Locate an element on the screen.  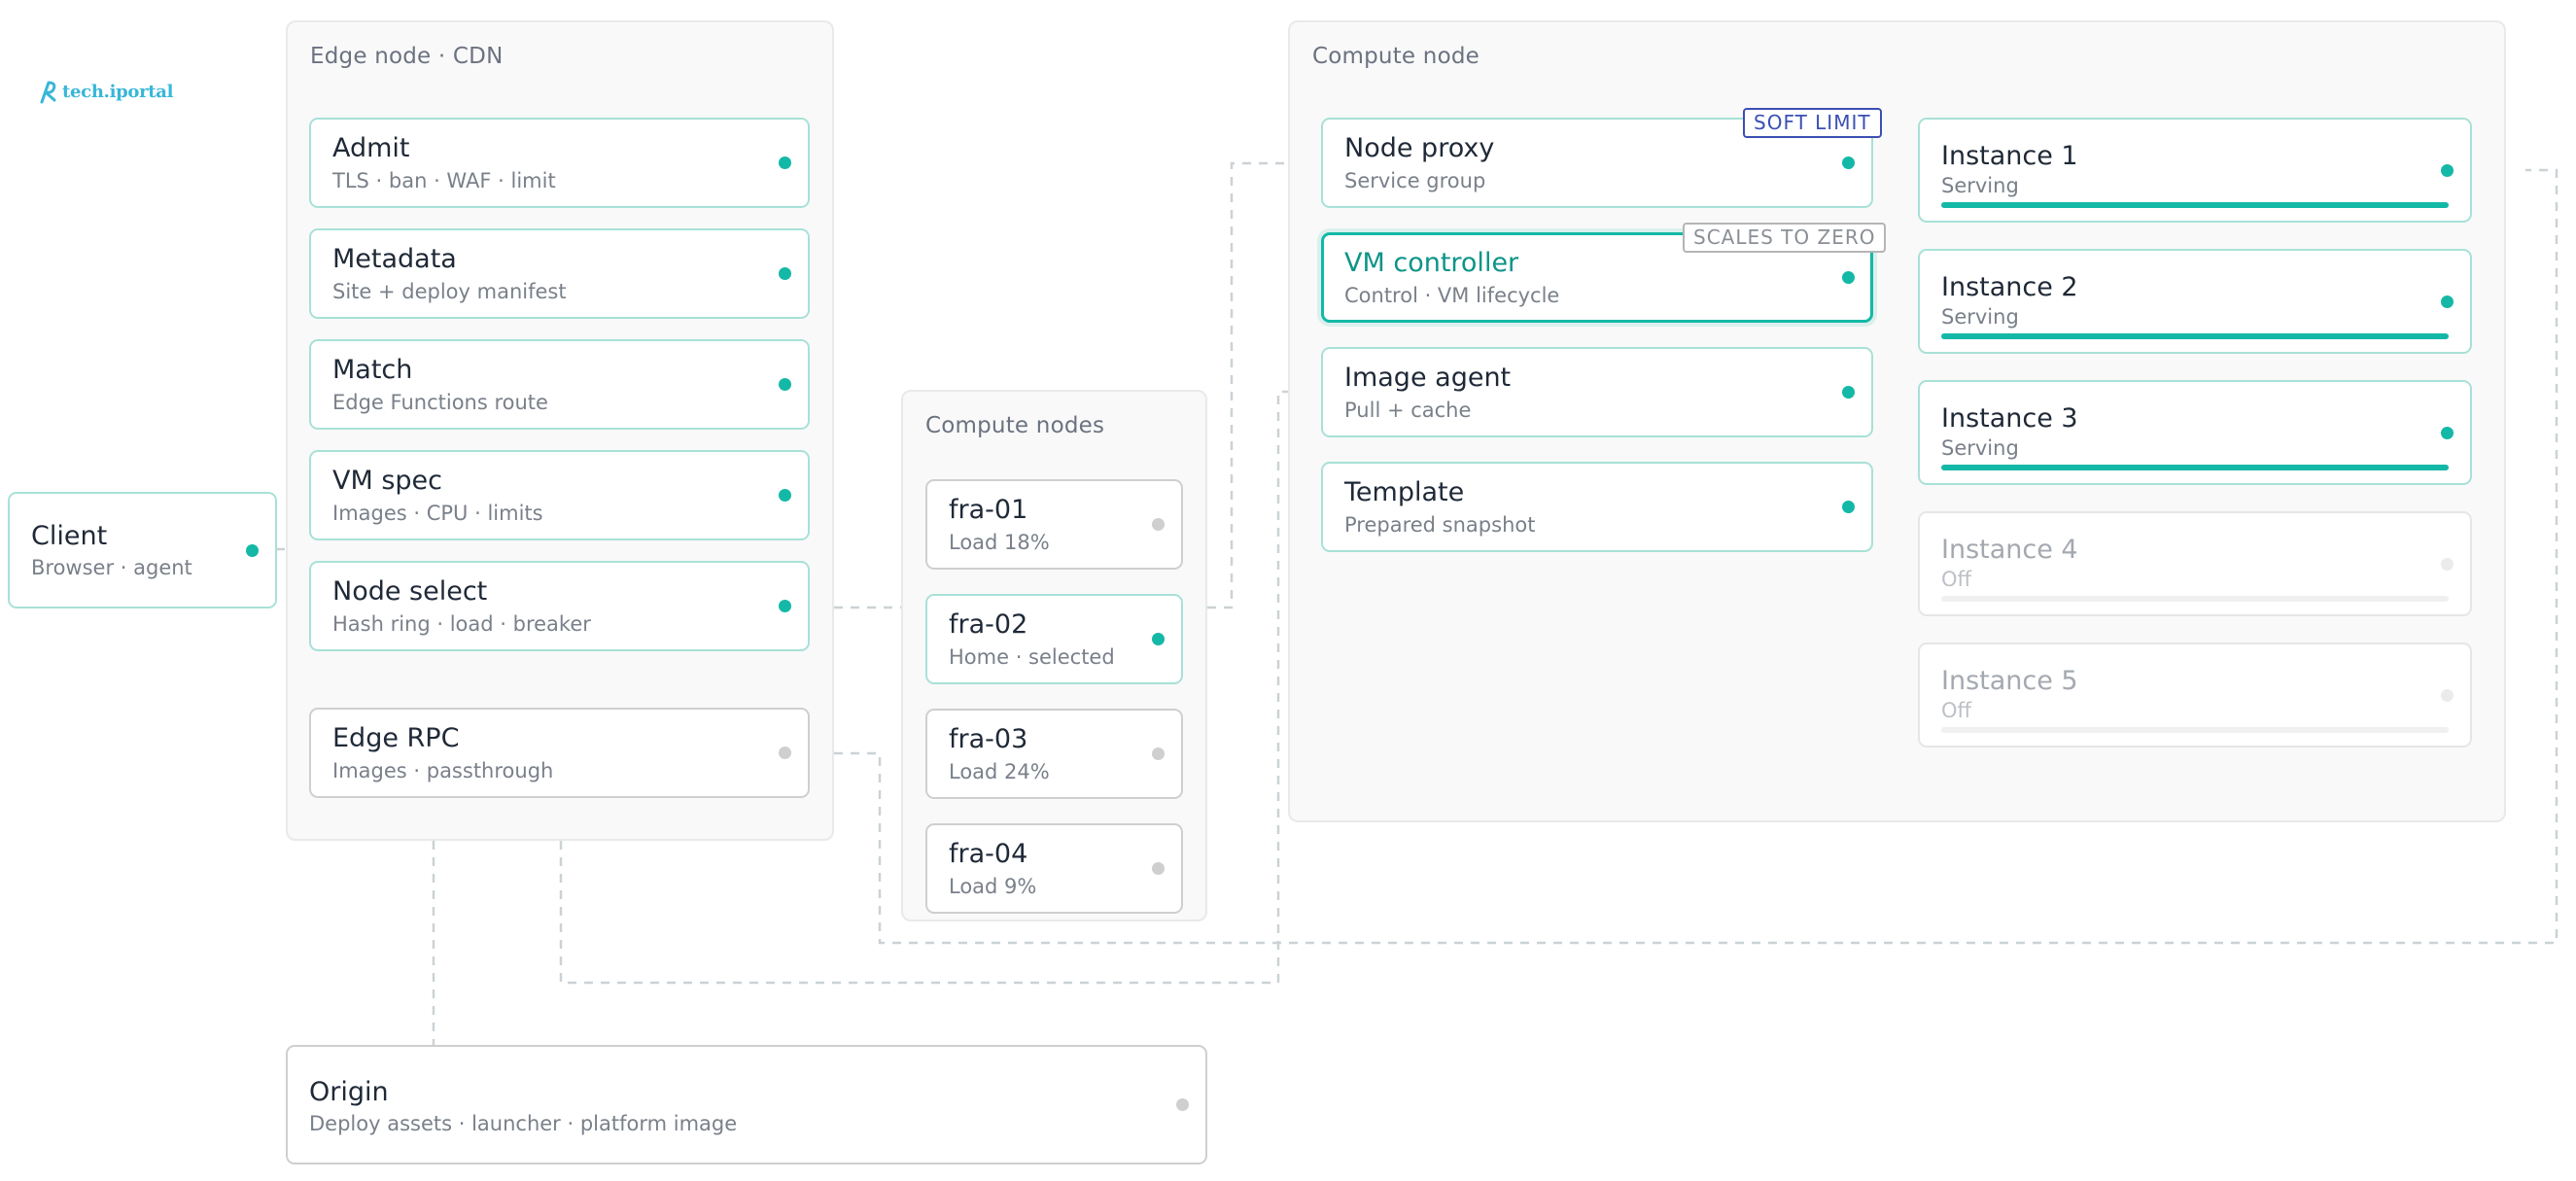
service-title: Image agent is located at coordinates (1428, 378).